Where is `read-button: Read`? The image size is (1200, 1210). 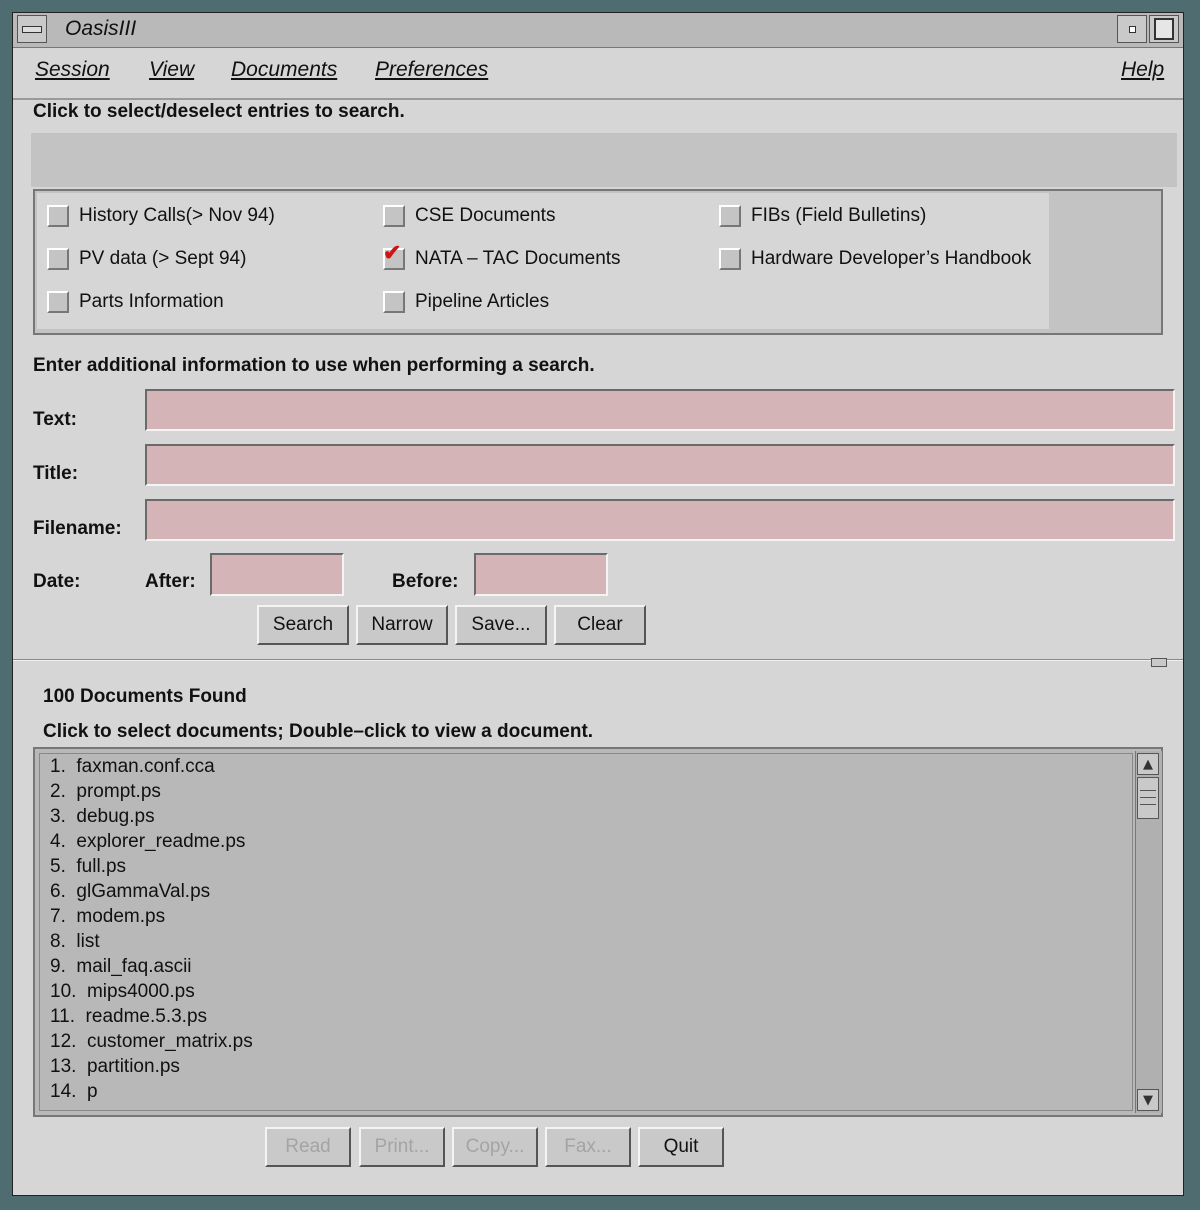 read-button: Read is located at coordinates (308, 1147).